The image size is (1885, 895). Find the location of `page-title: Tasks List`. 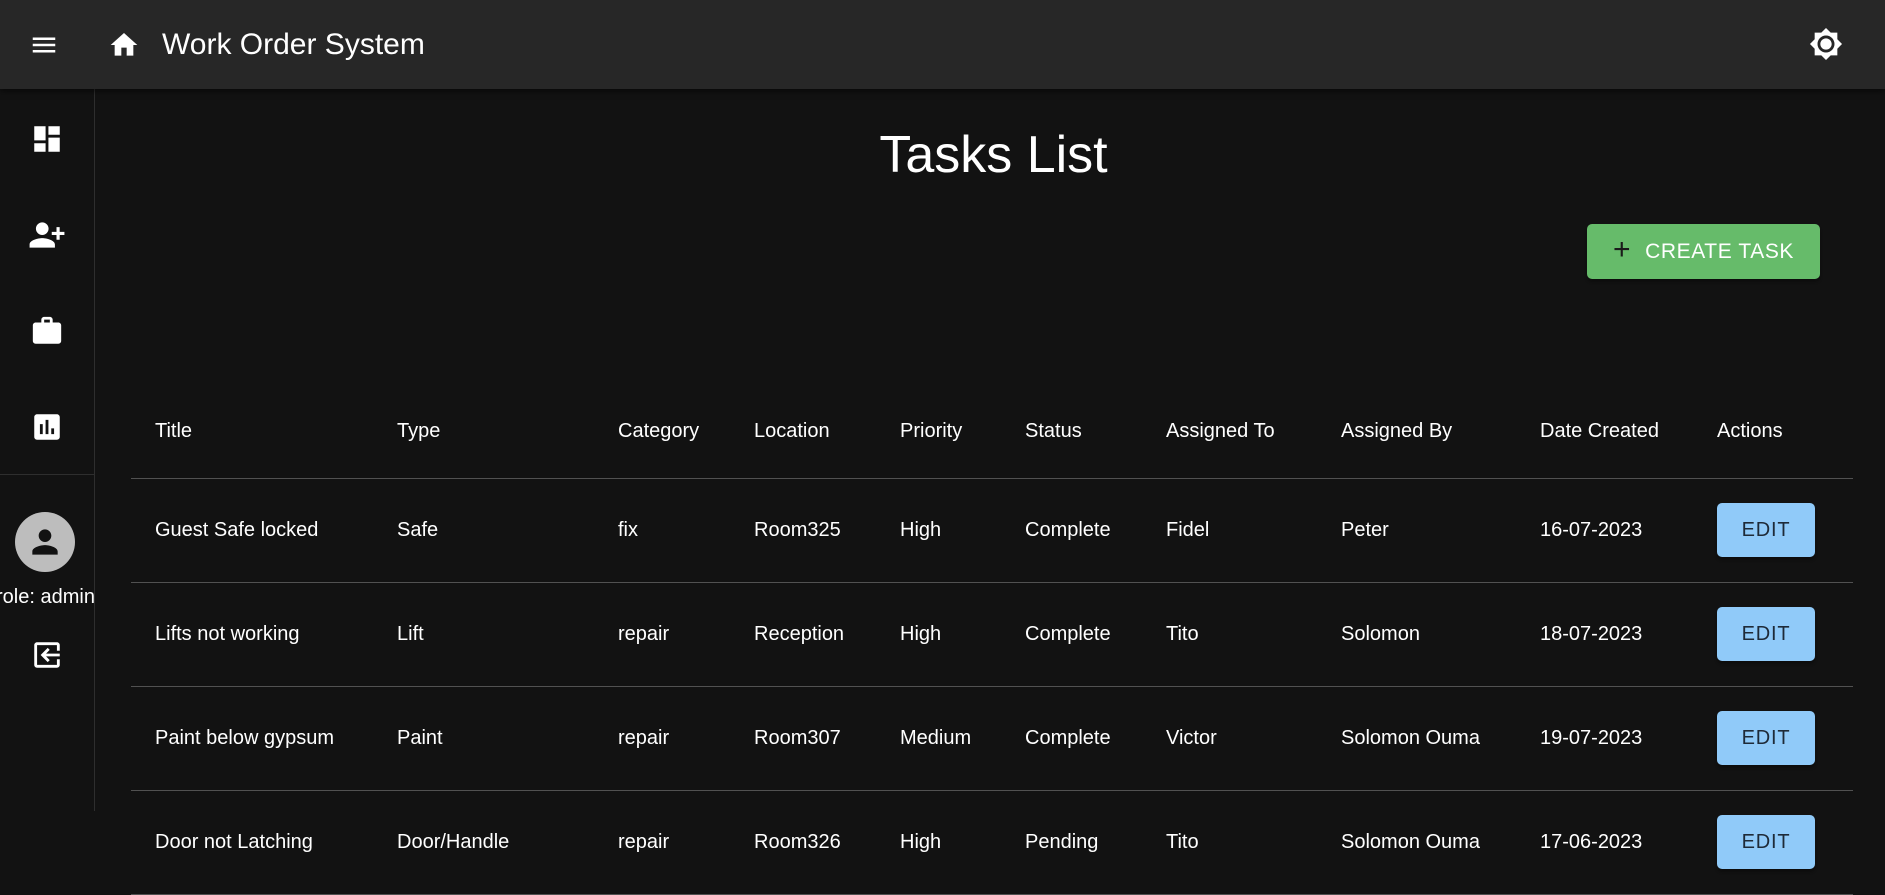

page-title: Tasks List is located at coordinates (993, 155).